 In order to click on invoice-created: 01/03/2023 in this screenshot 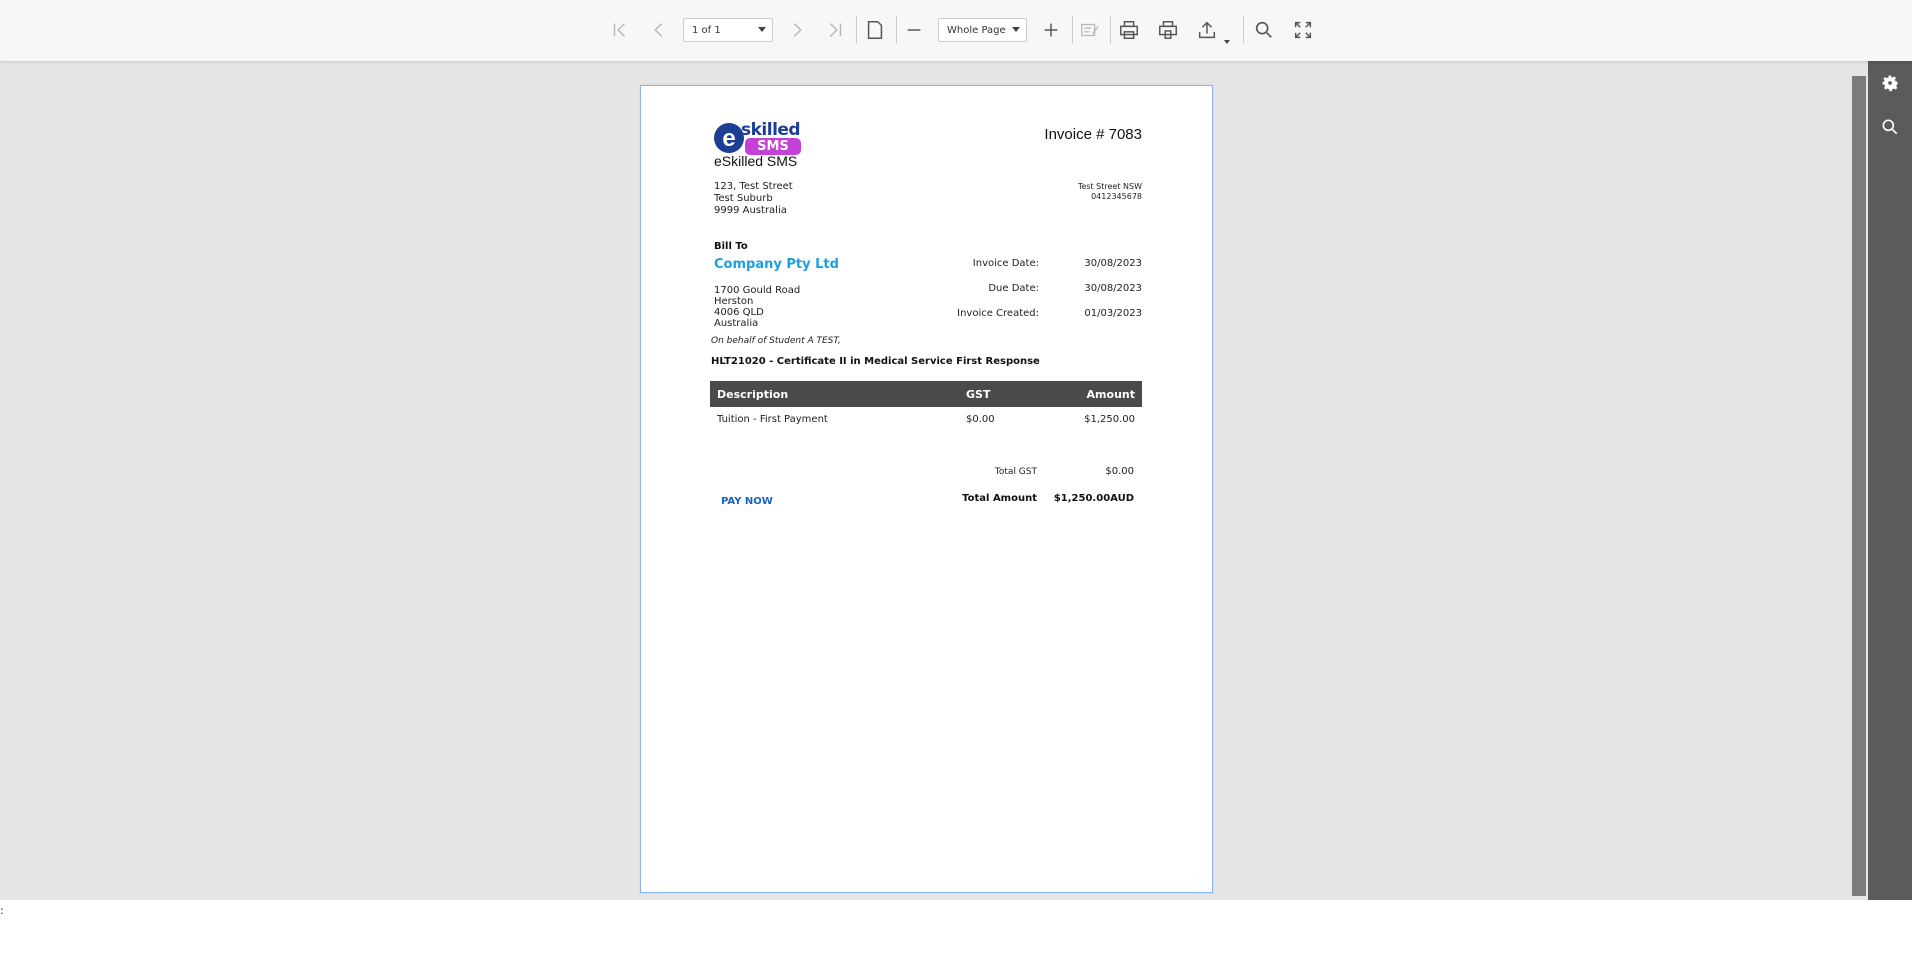, I will do `click(1113, 313)`.